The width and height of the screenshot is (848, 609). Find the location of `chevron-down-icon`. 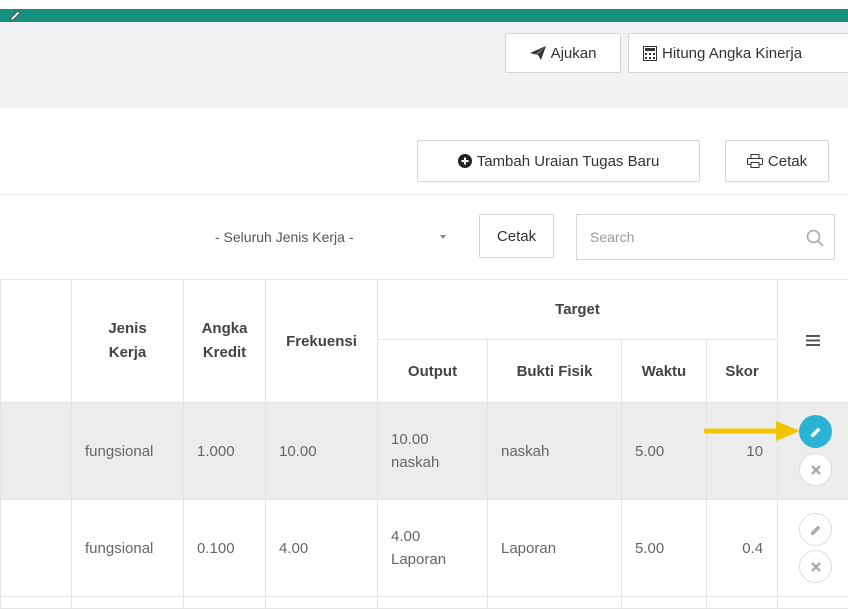

chevron-down-icon is located at coordinates (443, 237).